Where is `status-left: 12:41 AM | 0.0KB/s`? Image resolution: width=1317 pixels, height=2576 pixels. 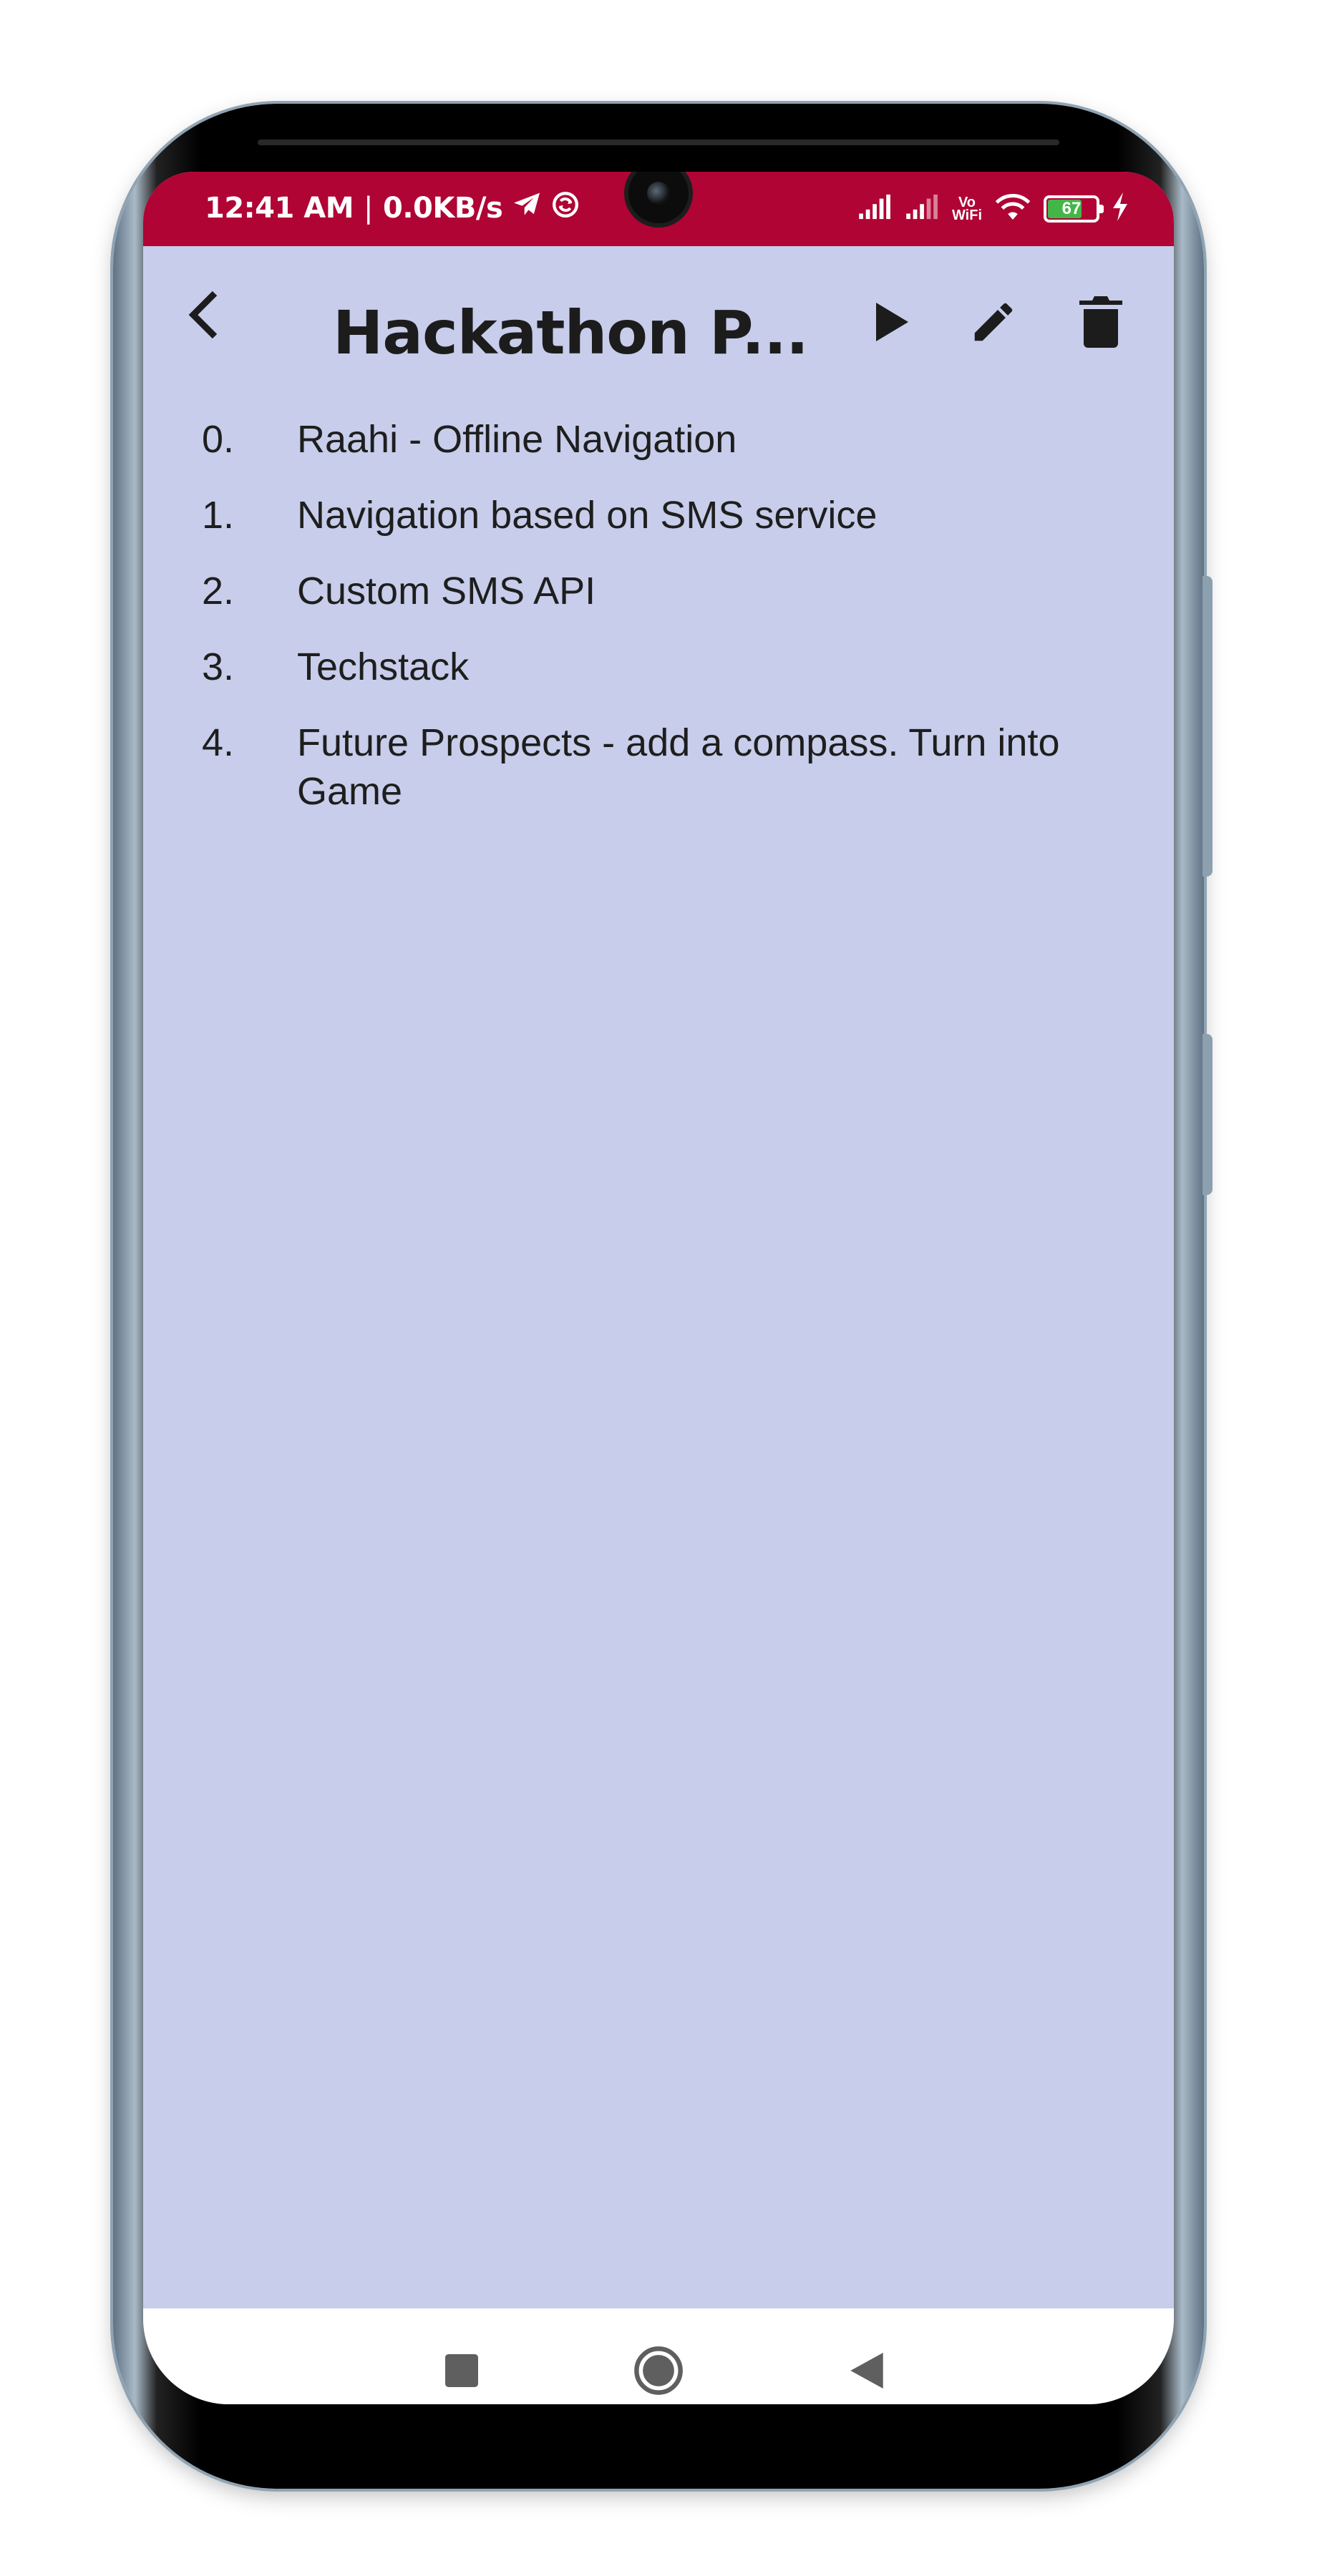
status-left: 12:41 AM | 0.0KB/s is located at coordinates (392, 208).